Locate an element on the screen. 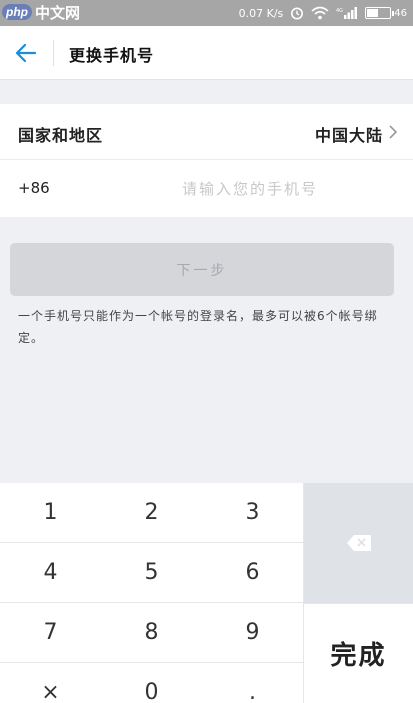 The image size is (413, 703). page-title: 更换手机号 is located at coordinates (112, 55).